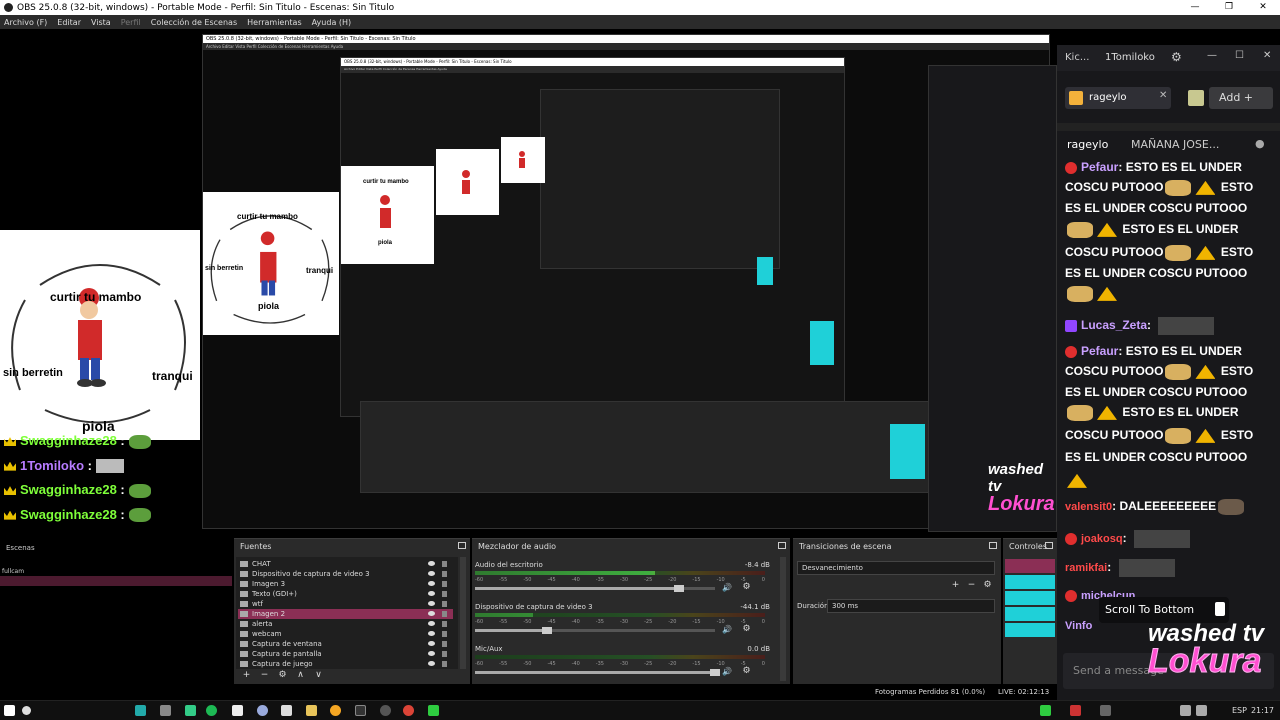  Describe the element at coordinates (1196, 98) in the screenshot. I see `tab-emote-icon` at that location.